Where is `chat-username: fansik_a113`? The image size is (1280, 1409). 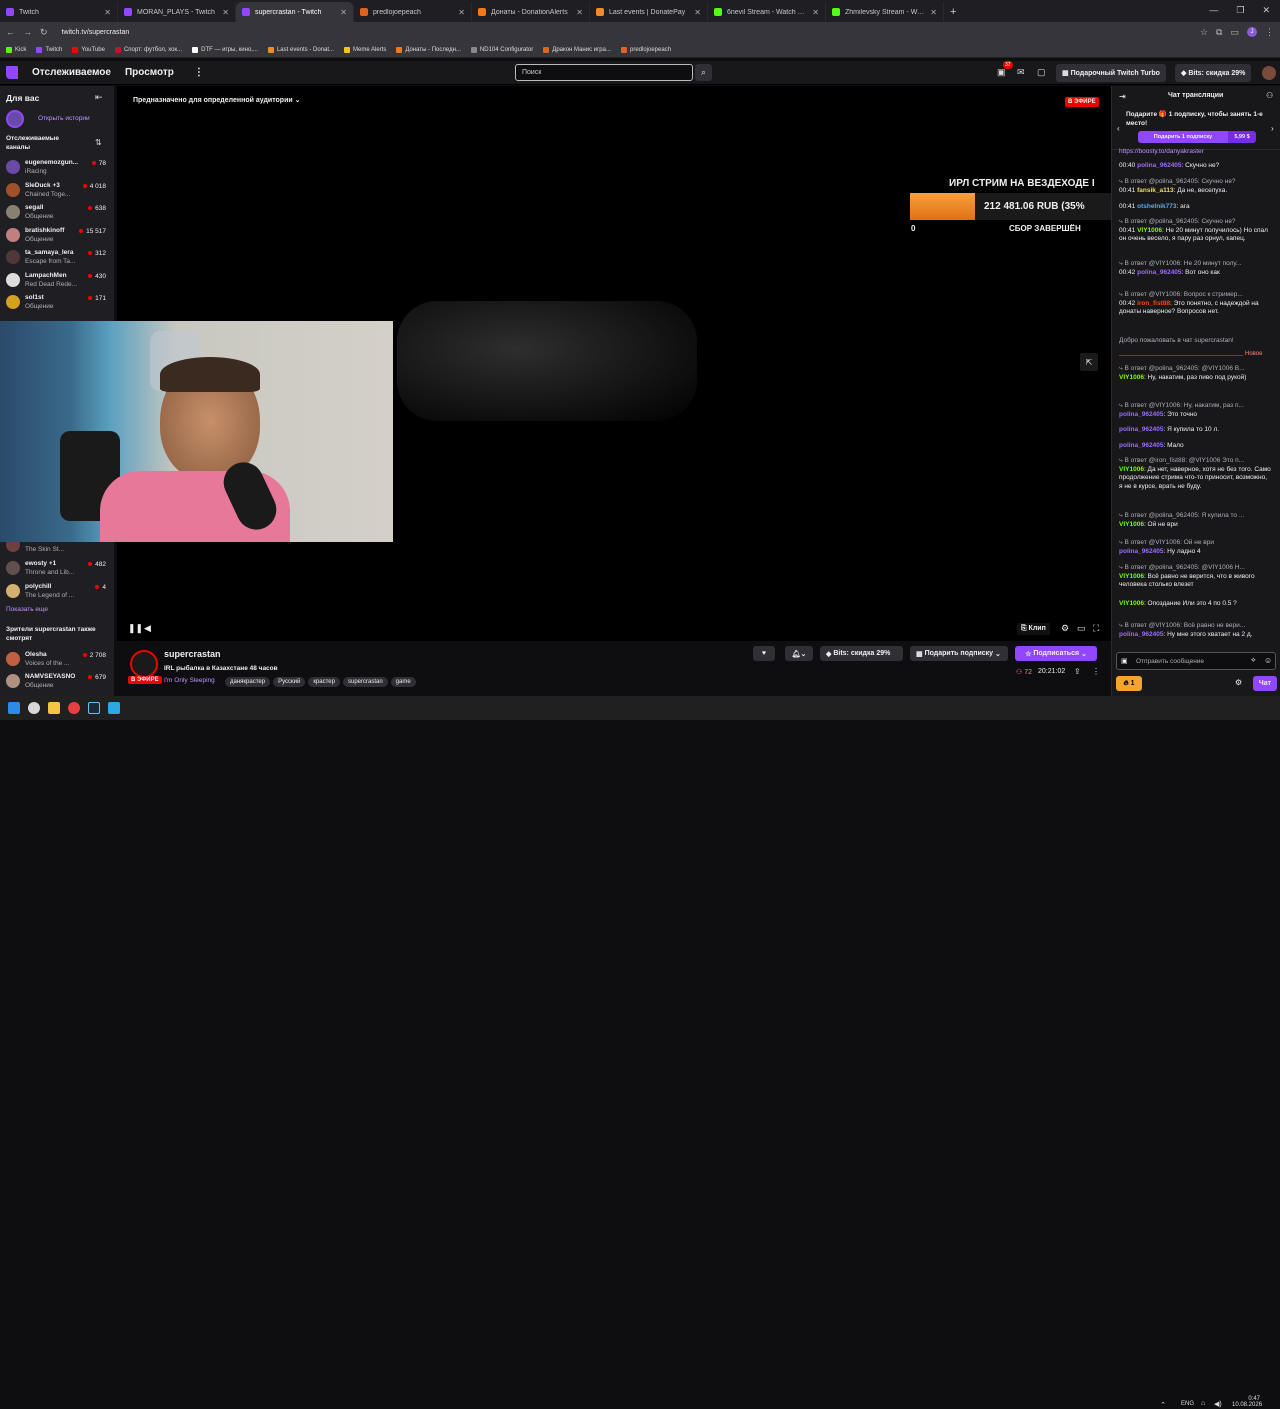
chat-username: fansik_a113 is located at coordinates (1155, 190).